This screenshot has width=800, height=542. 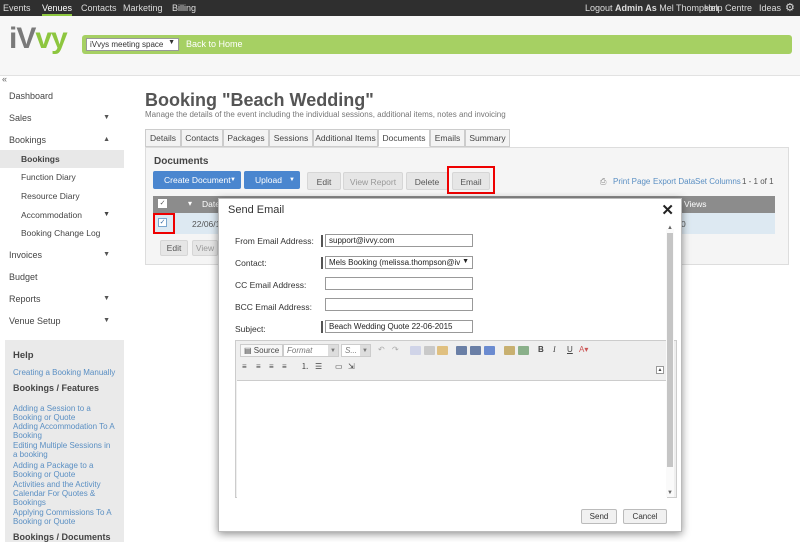 I want to click on nav-marketing: Marketing, so click(x=143, y=8).